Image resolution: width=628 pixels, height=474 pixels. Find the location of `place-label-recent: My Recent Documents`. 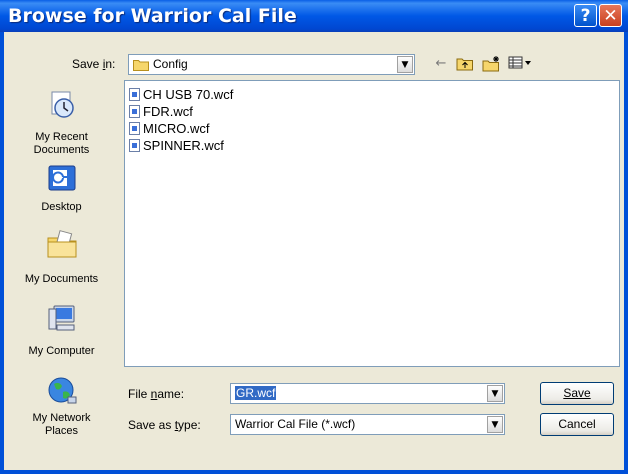

place-label-recent: My Recent Documents is located at coordinates (61, 144).